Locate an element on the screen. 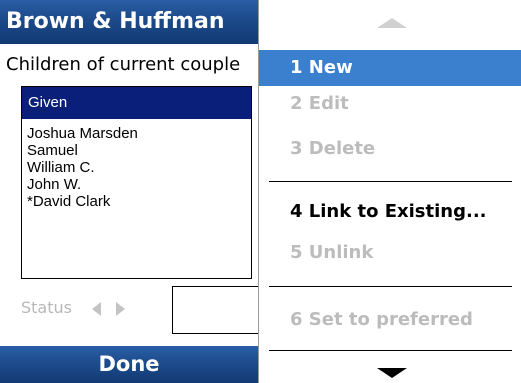 This screenshot has height=383, width=521. status-label: Status is located at coordinates (46, 307).